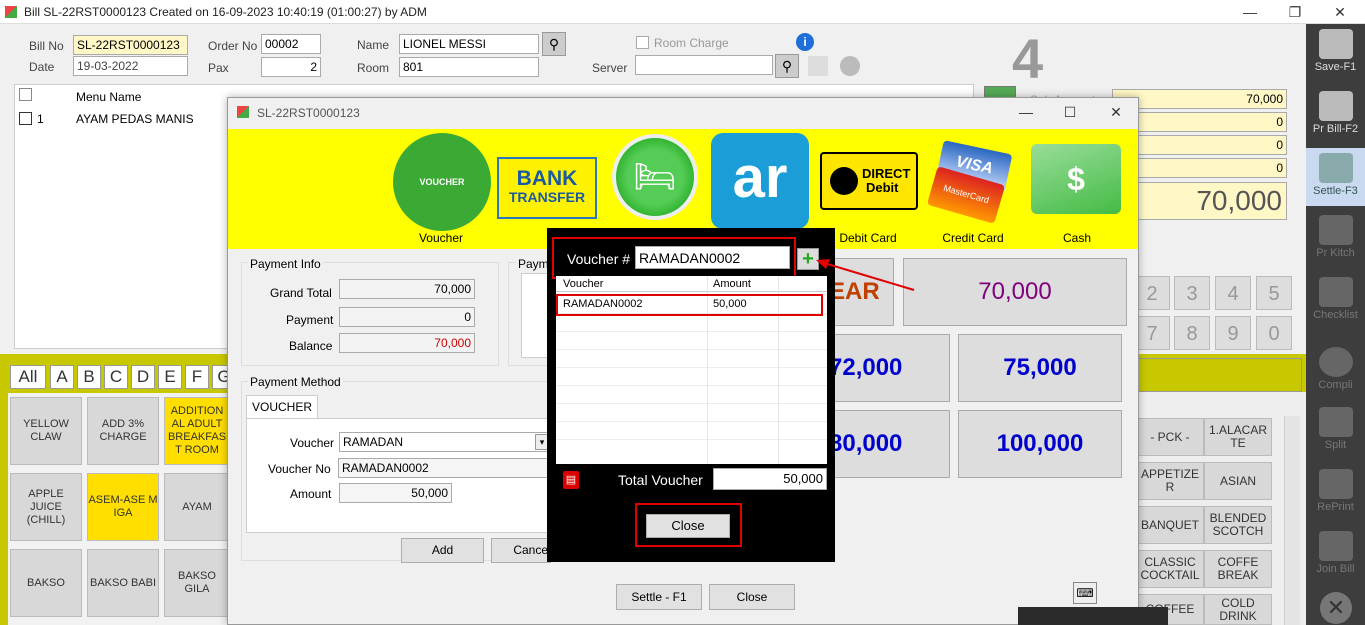 This screenshot has width=1365, height=625. I want to click on print-kitchen-label: Pr Kitch, so click(1335, 253).